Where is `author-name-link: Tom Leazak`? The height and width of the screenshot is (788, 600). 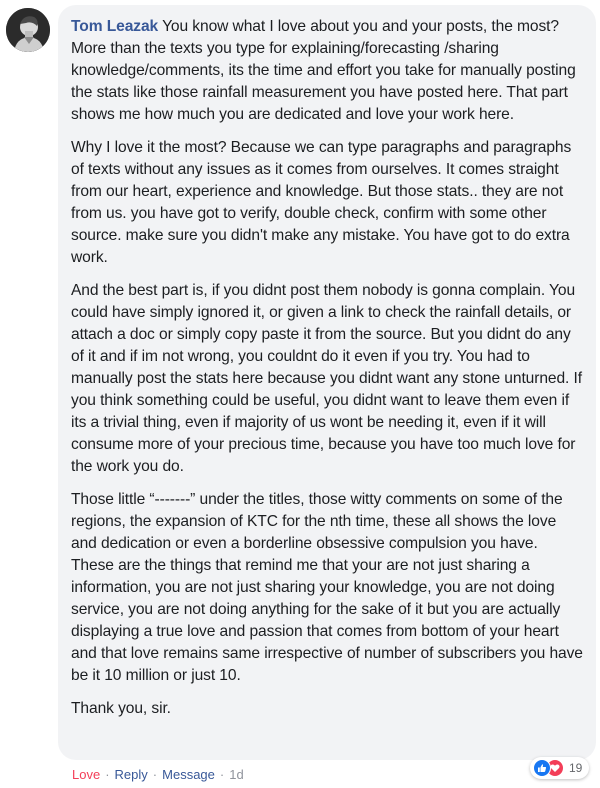 author-name-link: Tom Leazak is located at coordinates (114, 26).